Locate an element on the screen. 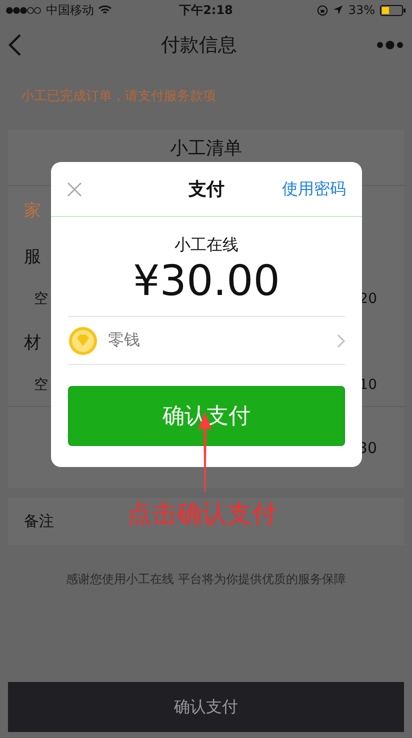 This screenshot has height=738, width=412. category-label: 家 is located at coordinates (32, 211).